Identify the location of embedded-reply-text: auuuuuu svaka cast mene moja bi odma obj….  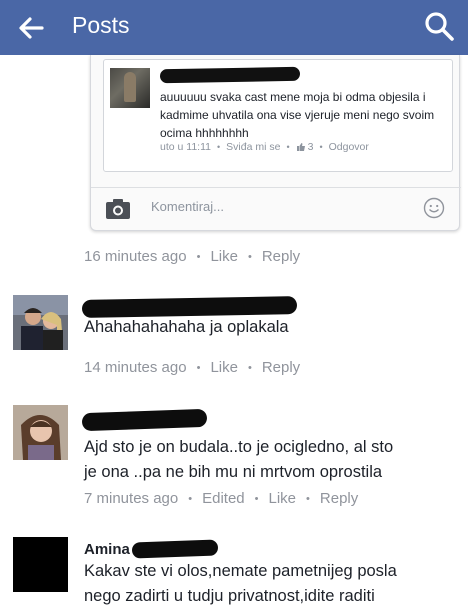
(297, 115).